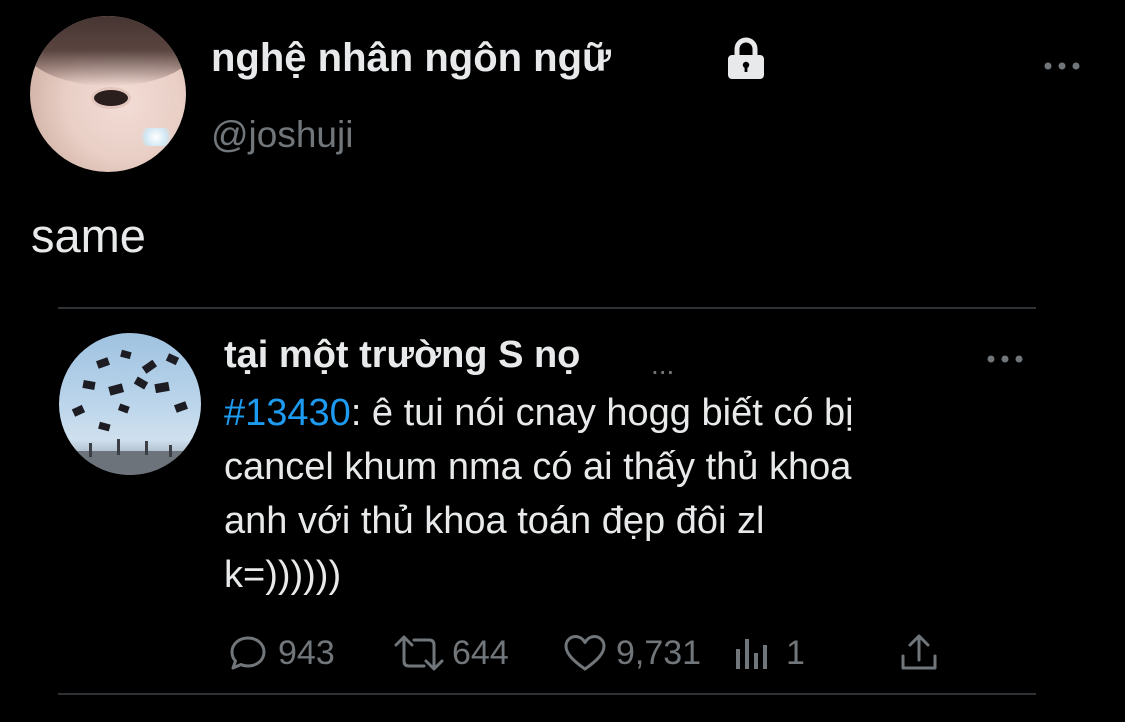  I want to click on hashtag-link: #13430, so click(287, 413).